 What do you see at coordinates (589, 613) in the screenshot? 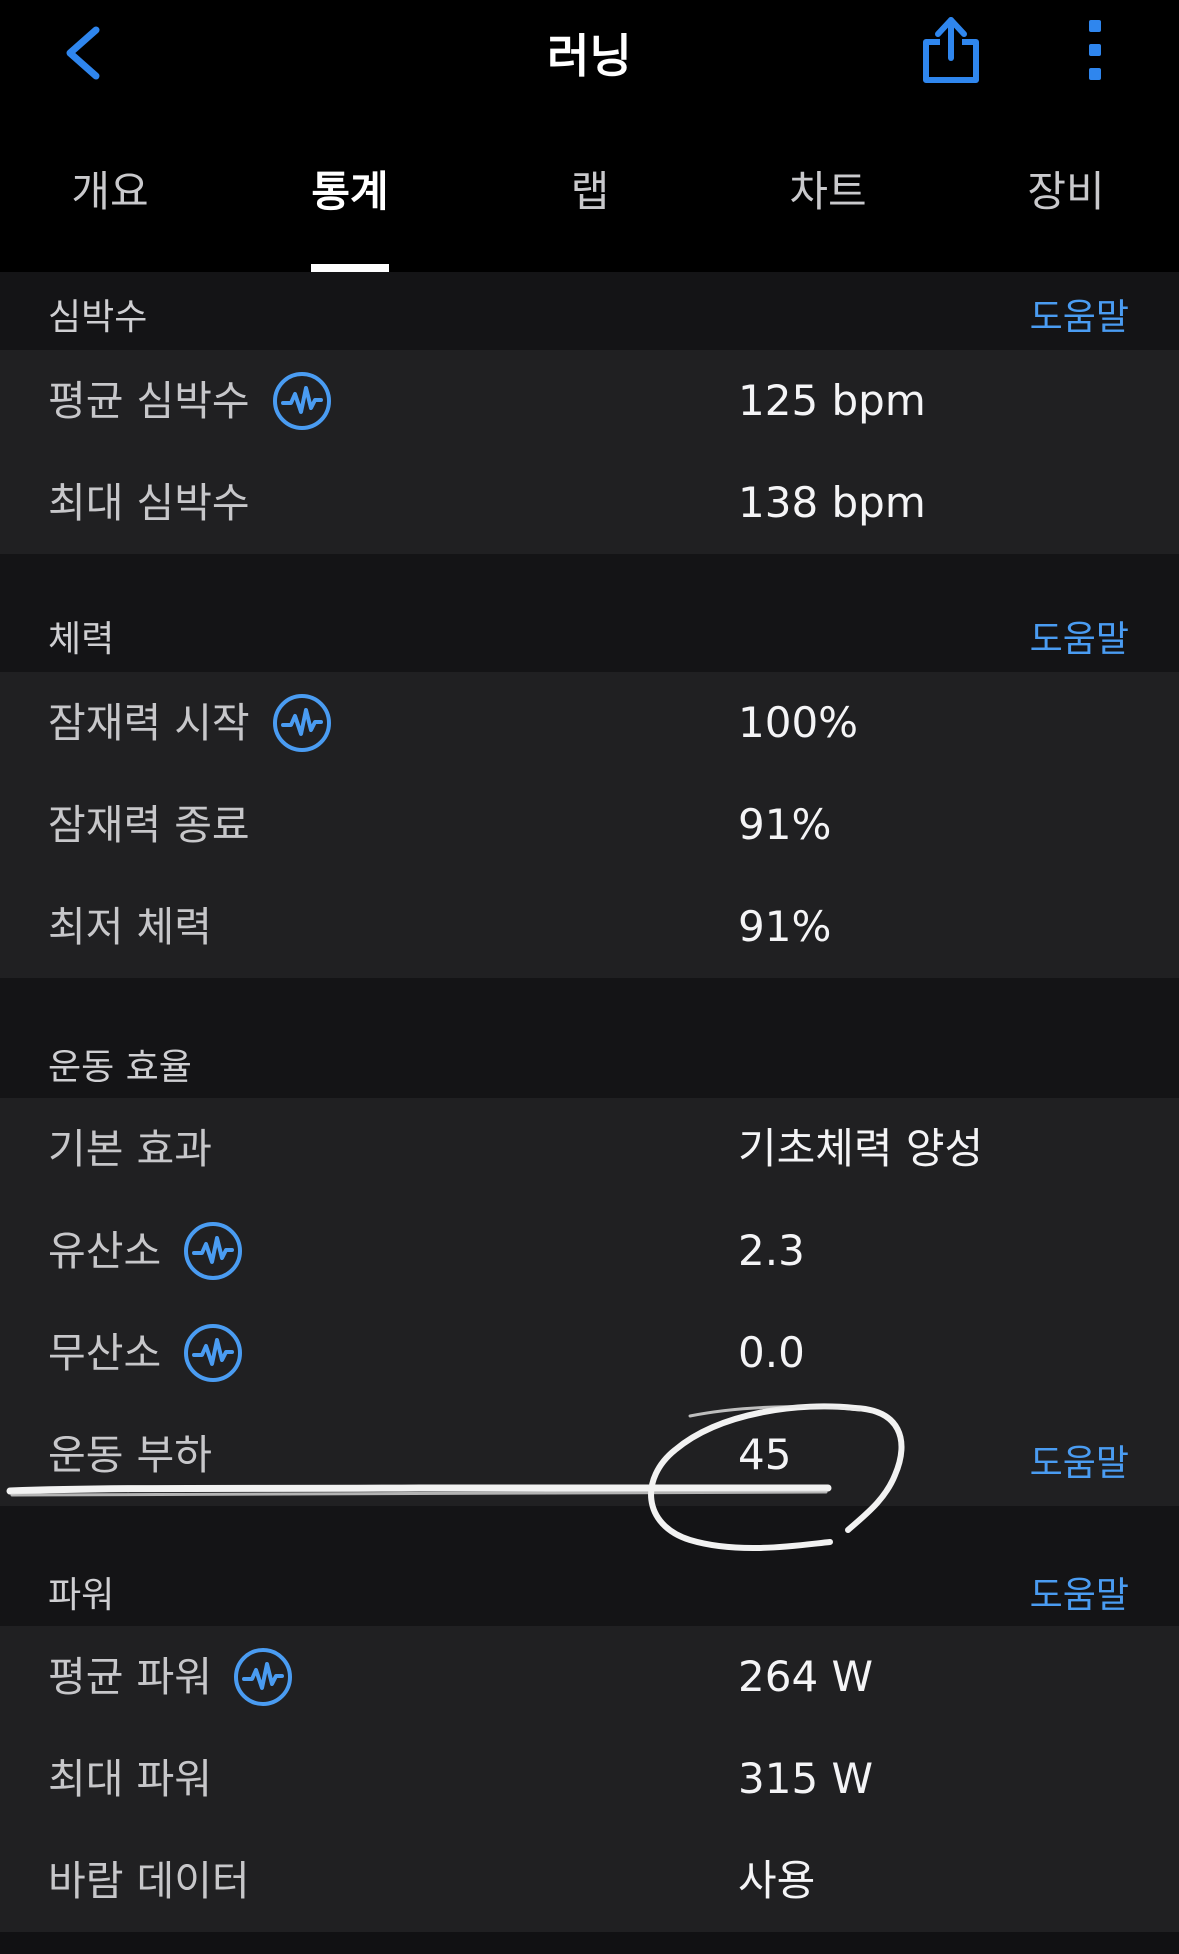
I see `section-header-stamina: 체력 도움말` at bounding box center [589, 613].